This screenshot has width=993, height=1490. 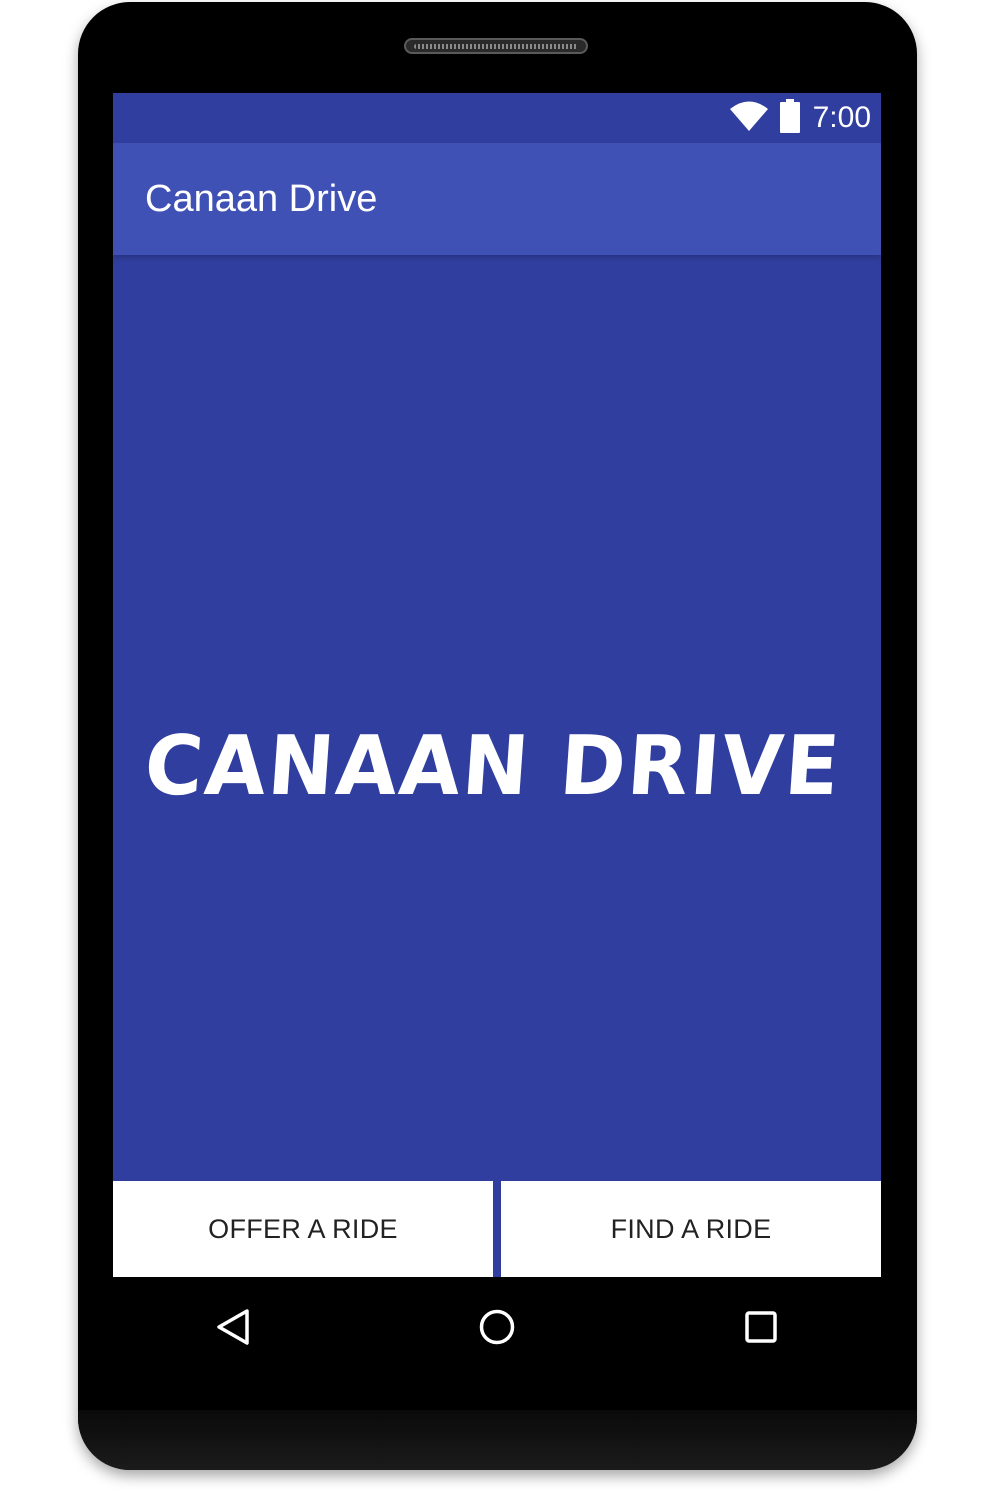 I want to click on button-row: OFFER A RIDE FIND A RIDE, so click(x=497, y=1229).